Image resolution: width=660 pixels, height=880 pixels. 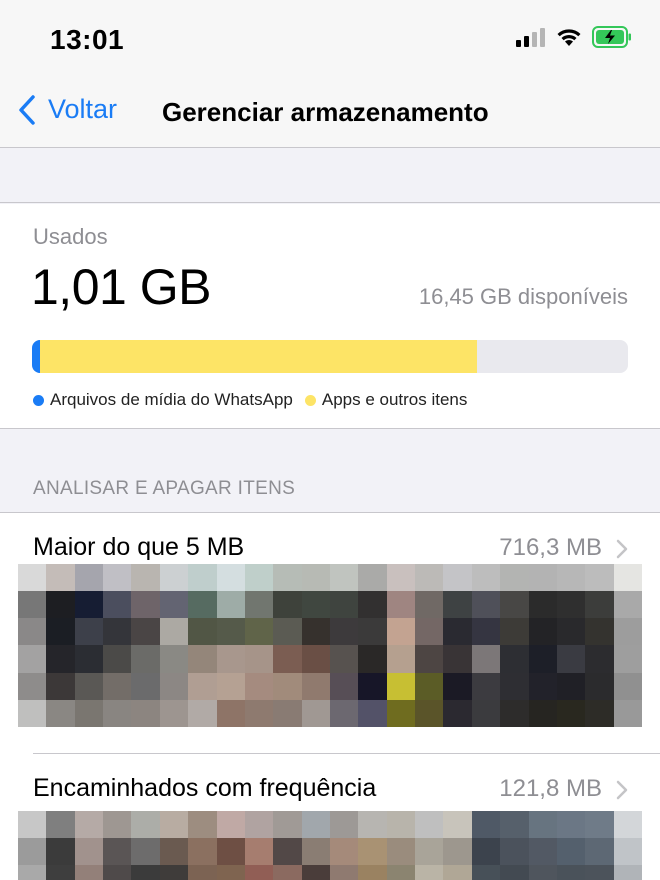 I want to click on section-spacer, so click(x=330, y=175).